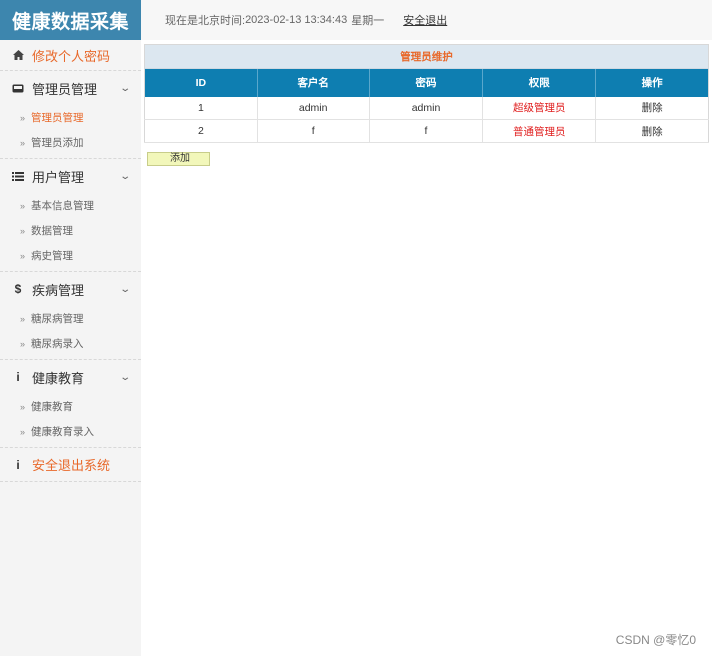 The height and width of the screenshot is (656, 712). I want to click on sidebar-item-history-manage: » 病史管理, so click(70, 255).